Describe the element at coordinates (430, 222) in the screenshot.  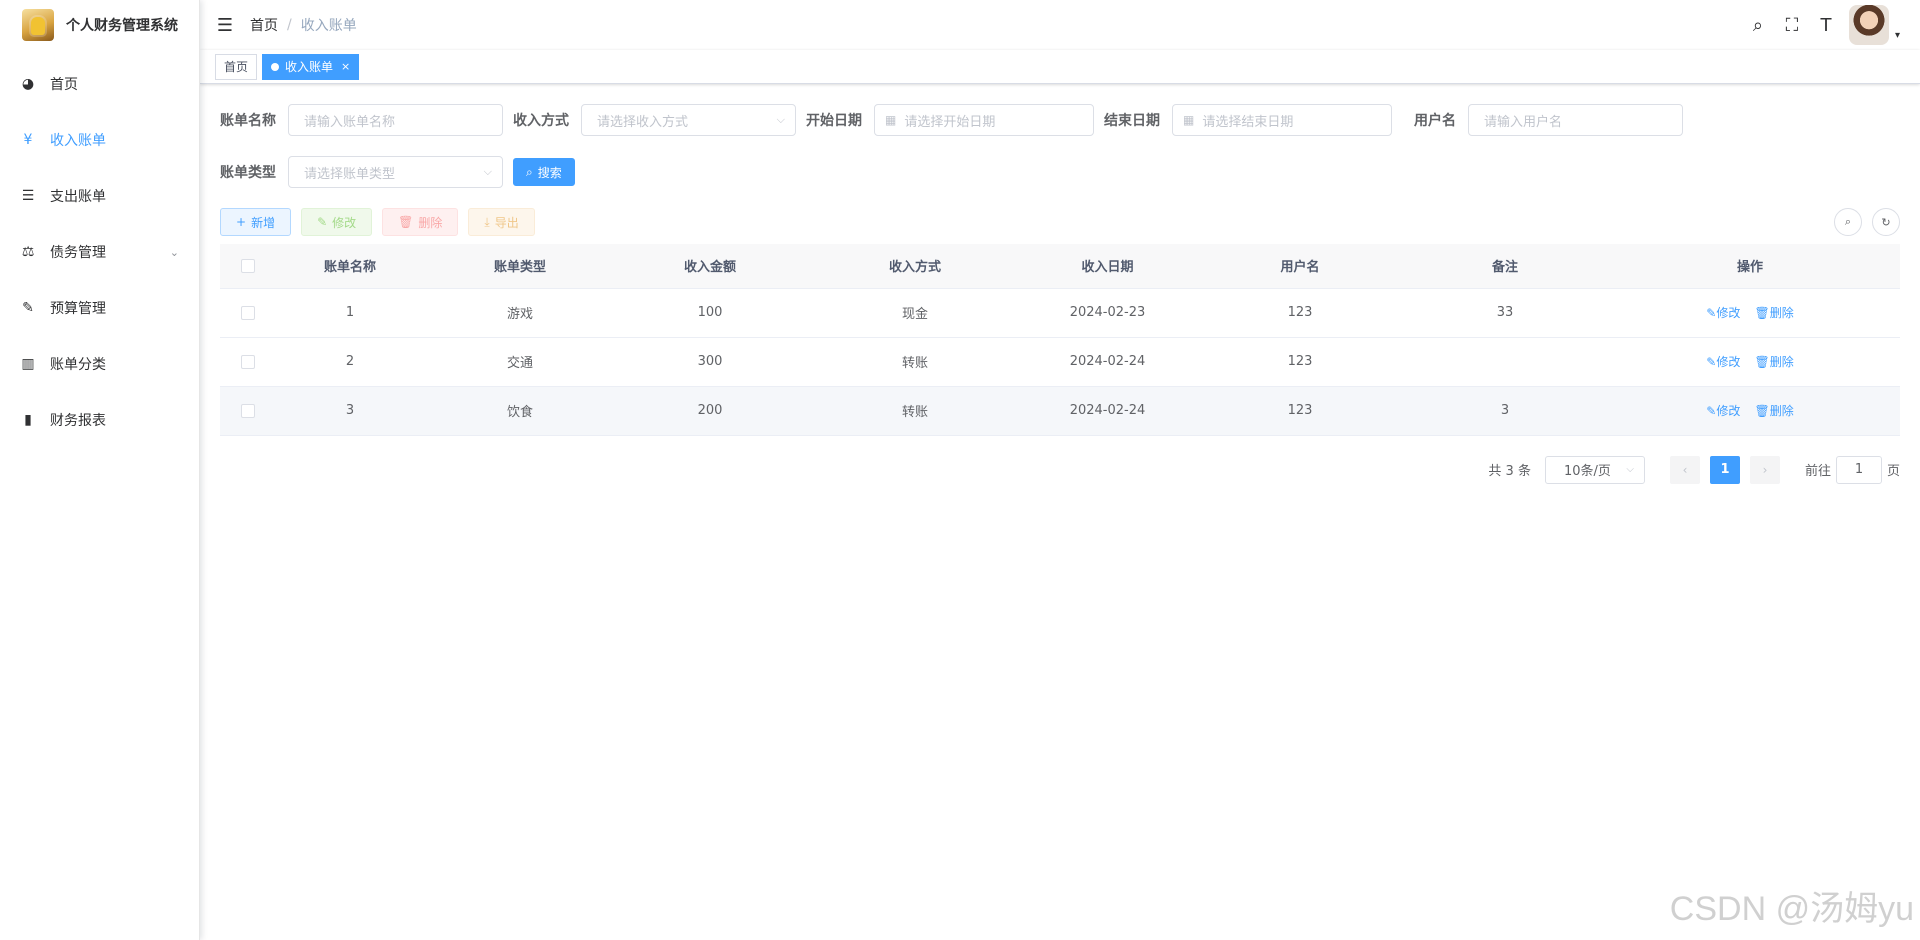
I see `delete-button-label: 删除` at that location.